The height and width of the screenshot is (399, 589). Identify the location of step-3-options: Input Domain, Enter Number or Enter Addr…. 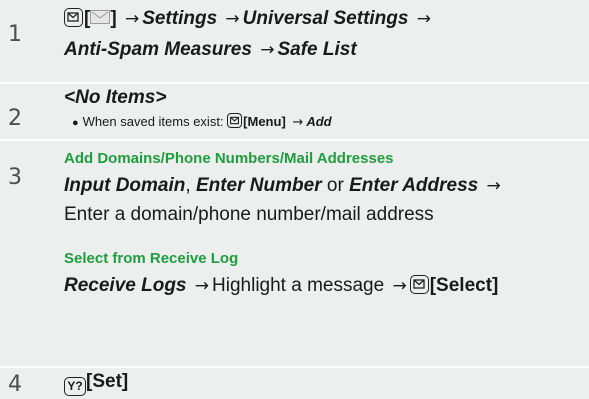
(282, 185).